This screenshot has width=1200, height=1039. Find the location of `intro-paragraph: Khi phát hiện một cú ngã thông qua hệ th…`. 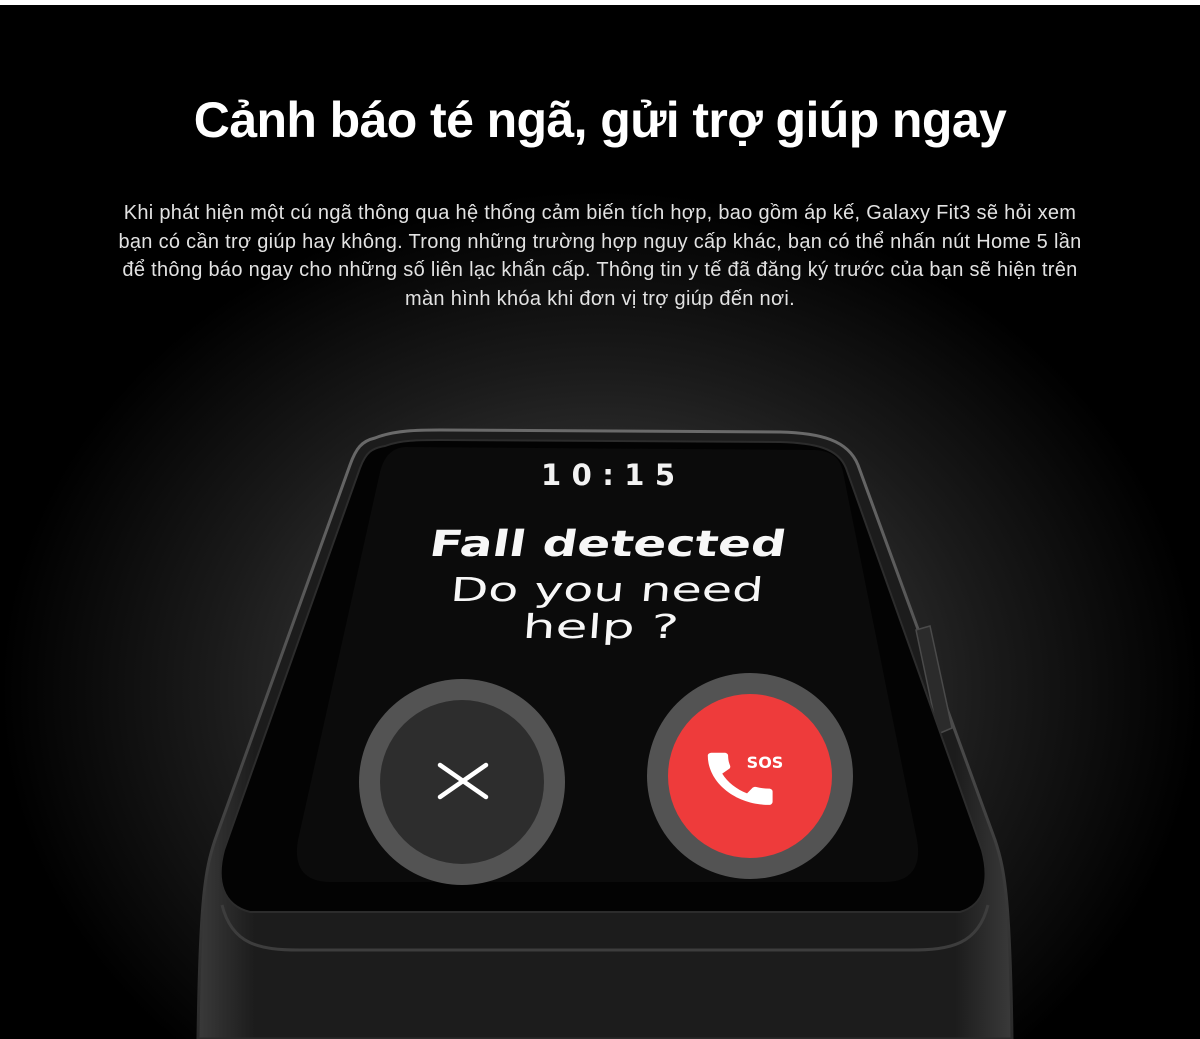

intro-paragraph: Khi phát hiện một cú ngã thông qua hệ th… is located at coordinates (600, 256).